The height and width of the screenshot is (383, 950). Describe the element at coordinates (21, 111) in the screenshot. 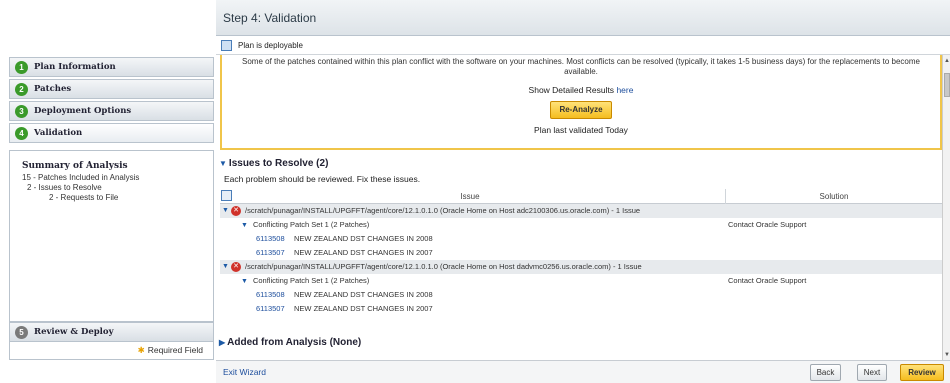

I see `step-3-icon: 3` at that location.